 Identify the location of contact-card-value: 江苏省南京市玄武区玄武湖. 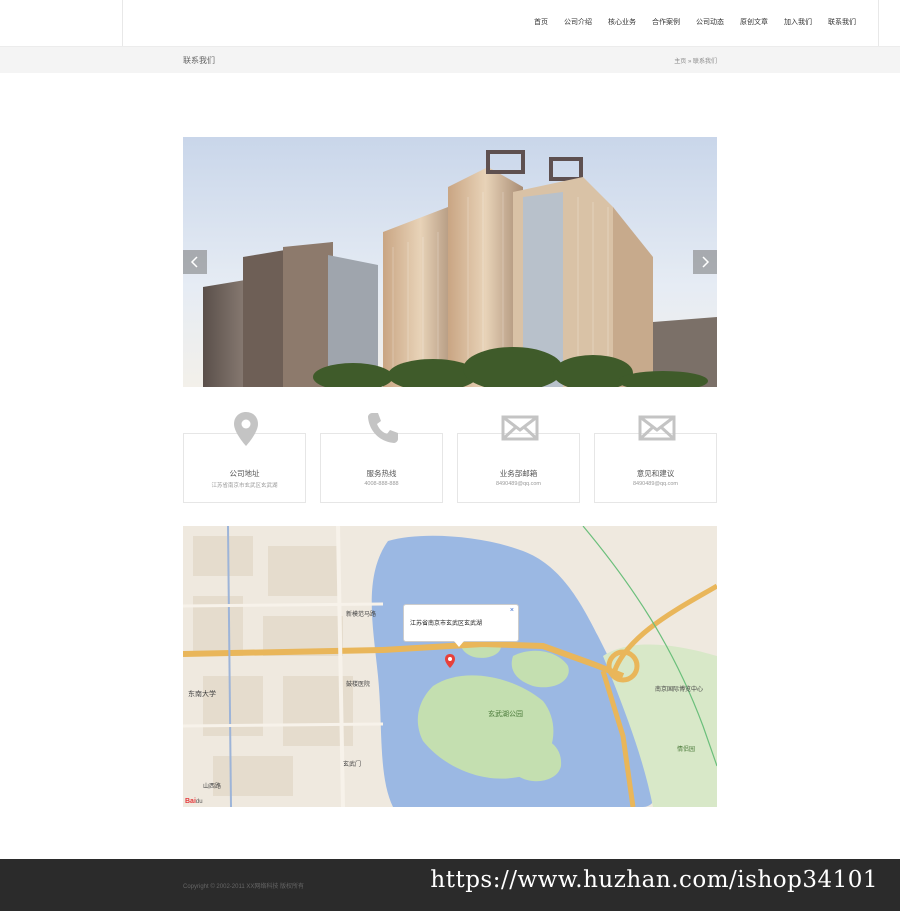
(244, 486).